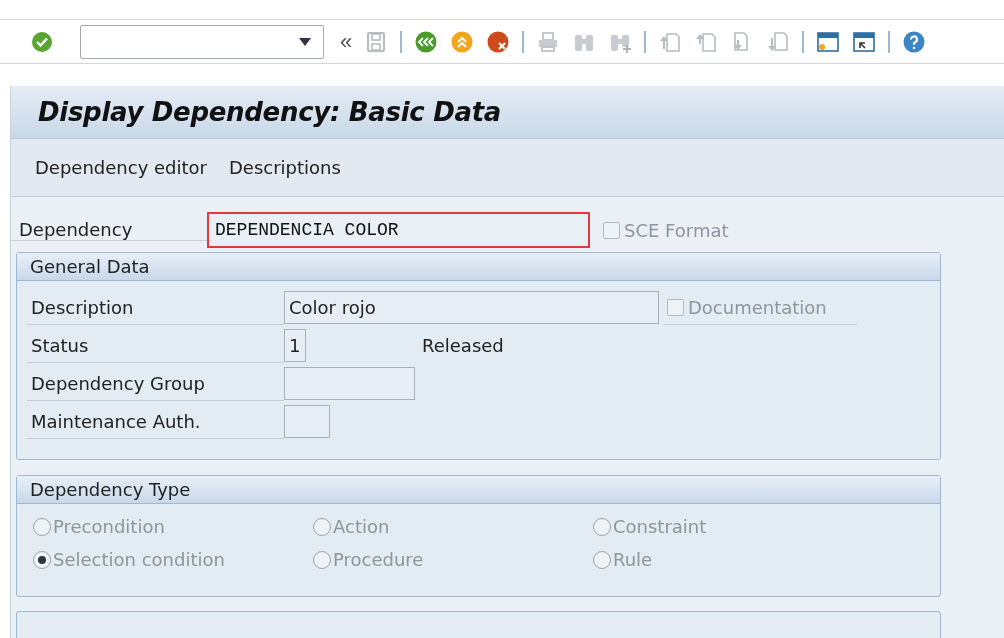  What do you see at coordinates (633, 559) in the screenshot?
I see `radio-label: Rule` at bounding box center [633, 559].